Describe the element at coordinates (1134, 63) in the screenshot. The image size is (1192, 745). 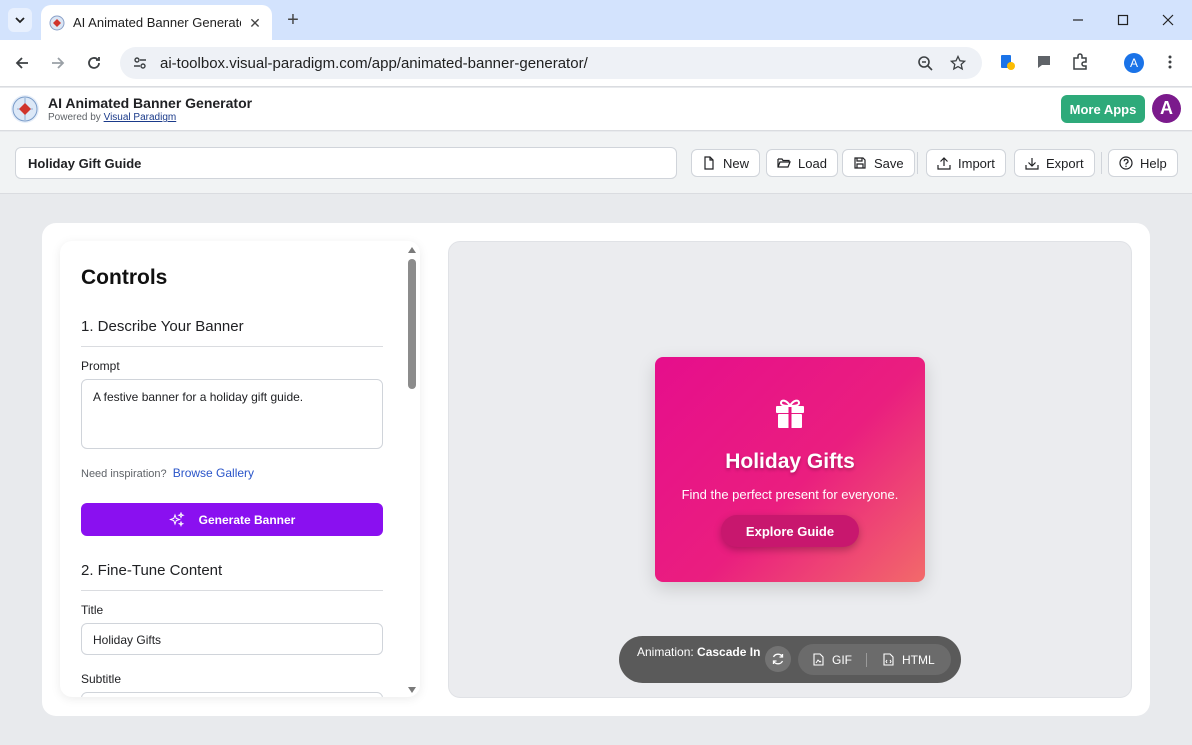
I see `browser-profile-avatar: A` at that location.